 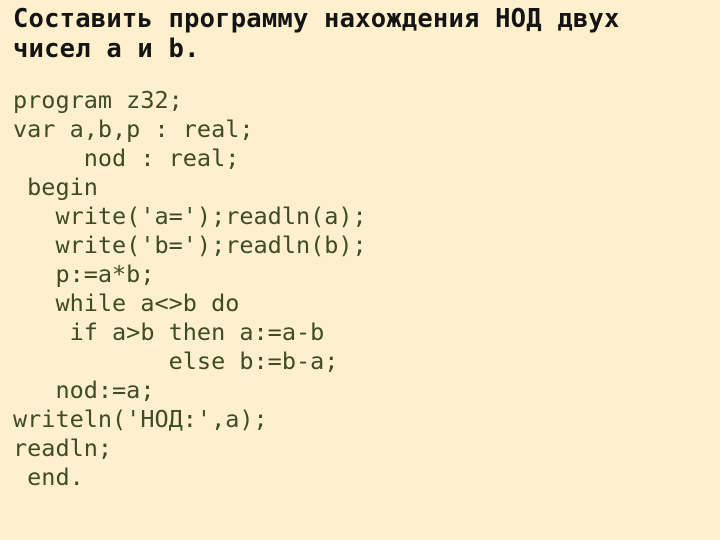 What do you see at coordinates (316, 19) in the screenshot?
I see `task-line: Составить программу нахождения НОД двух` at bounding box center [316, 19].